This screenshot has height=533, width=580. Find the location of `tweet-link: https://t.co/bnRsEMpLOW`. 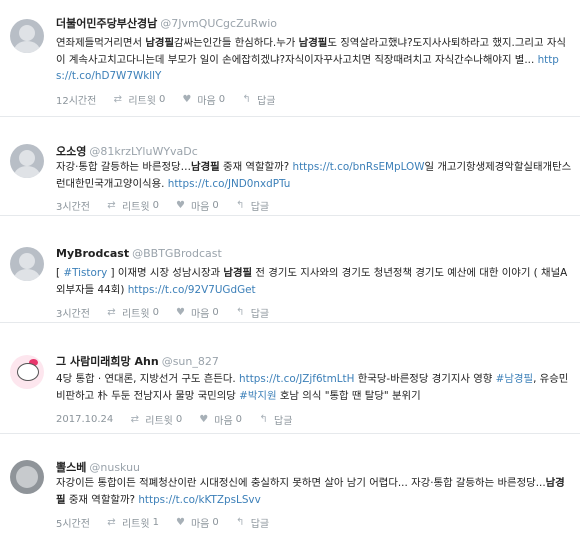

tweet-link: https://t.co/bnRsEMpLOW is located at coordinates (358, 167).